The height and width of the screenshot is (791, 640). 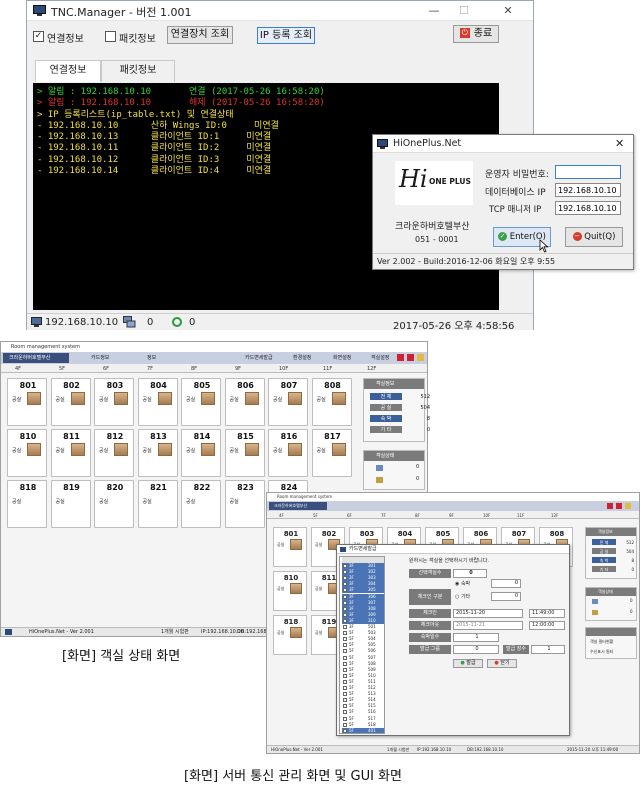 I want to click on floor-tab: 9F, so click(x=238, y=369).